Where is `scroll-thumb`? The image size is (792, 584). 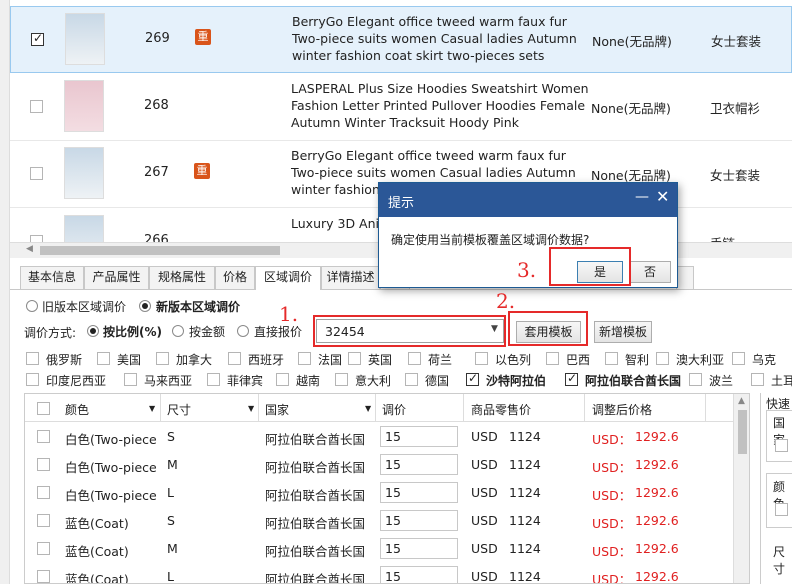 scroll-thumb is located at coordinates (160, 250).